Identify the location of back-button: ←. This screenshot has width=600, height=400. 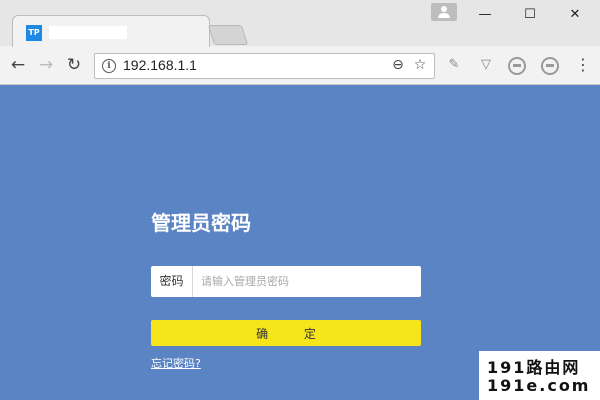
(18, 65).